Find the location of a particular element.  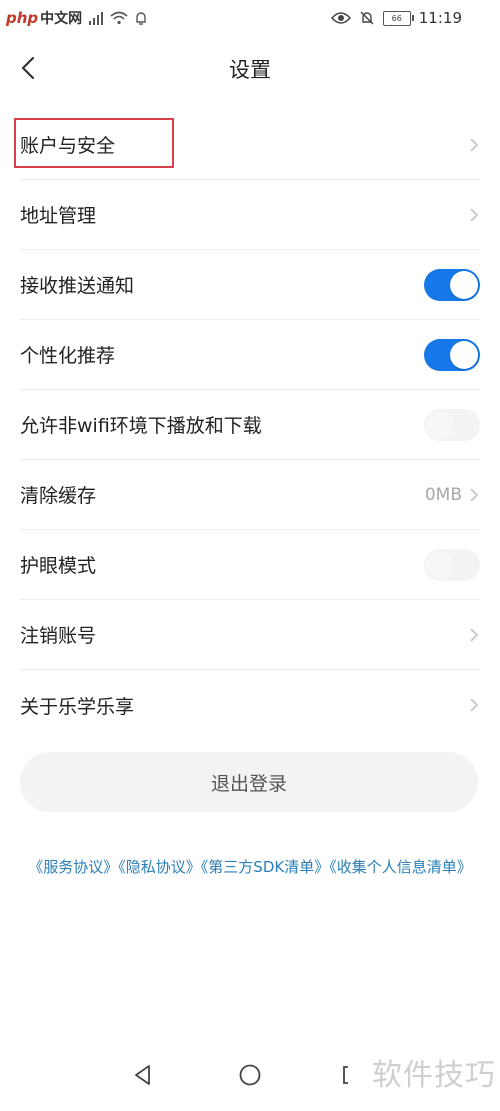

row-label: 清除缓存 is located at coordinates (58, 496).